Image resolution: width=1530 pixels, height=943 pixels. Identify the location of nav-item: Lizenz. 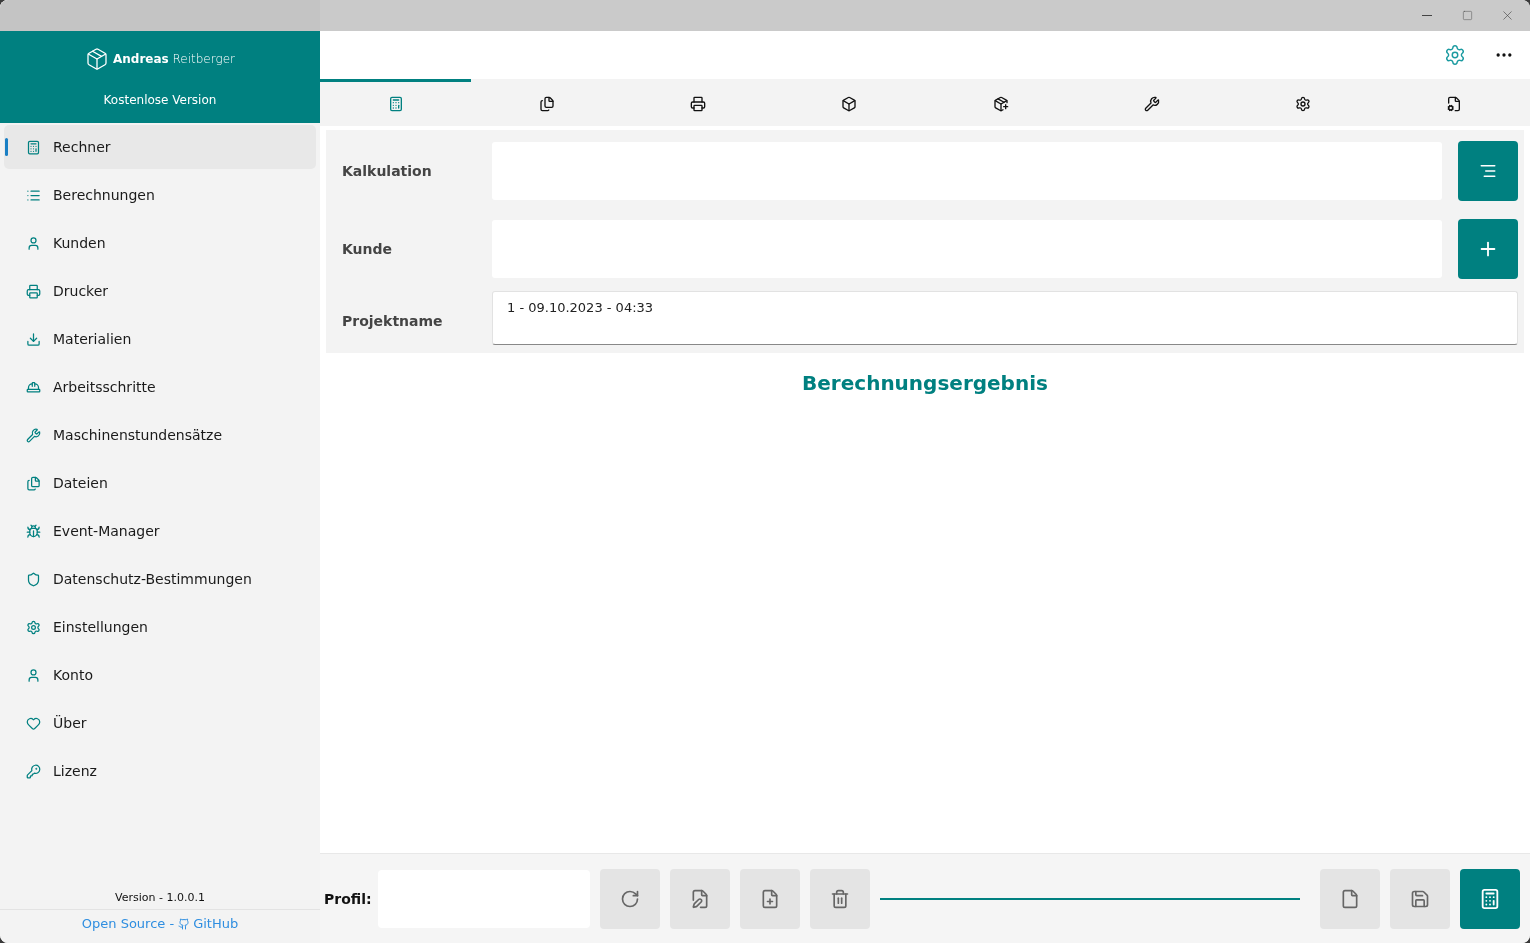
(160, 771).